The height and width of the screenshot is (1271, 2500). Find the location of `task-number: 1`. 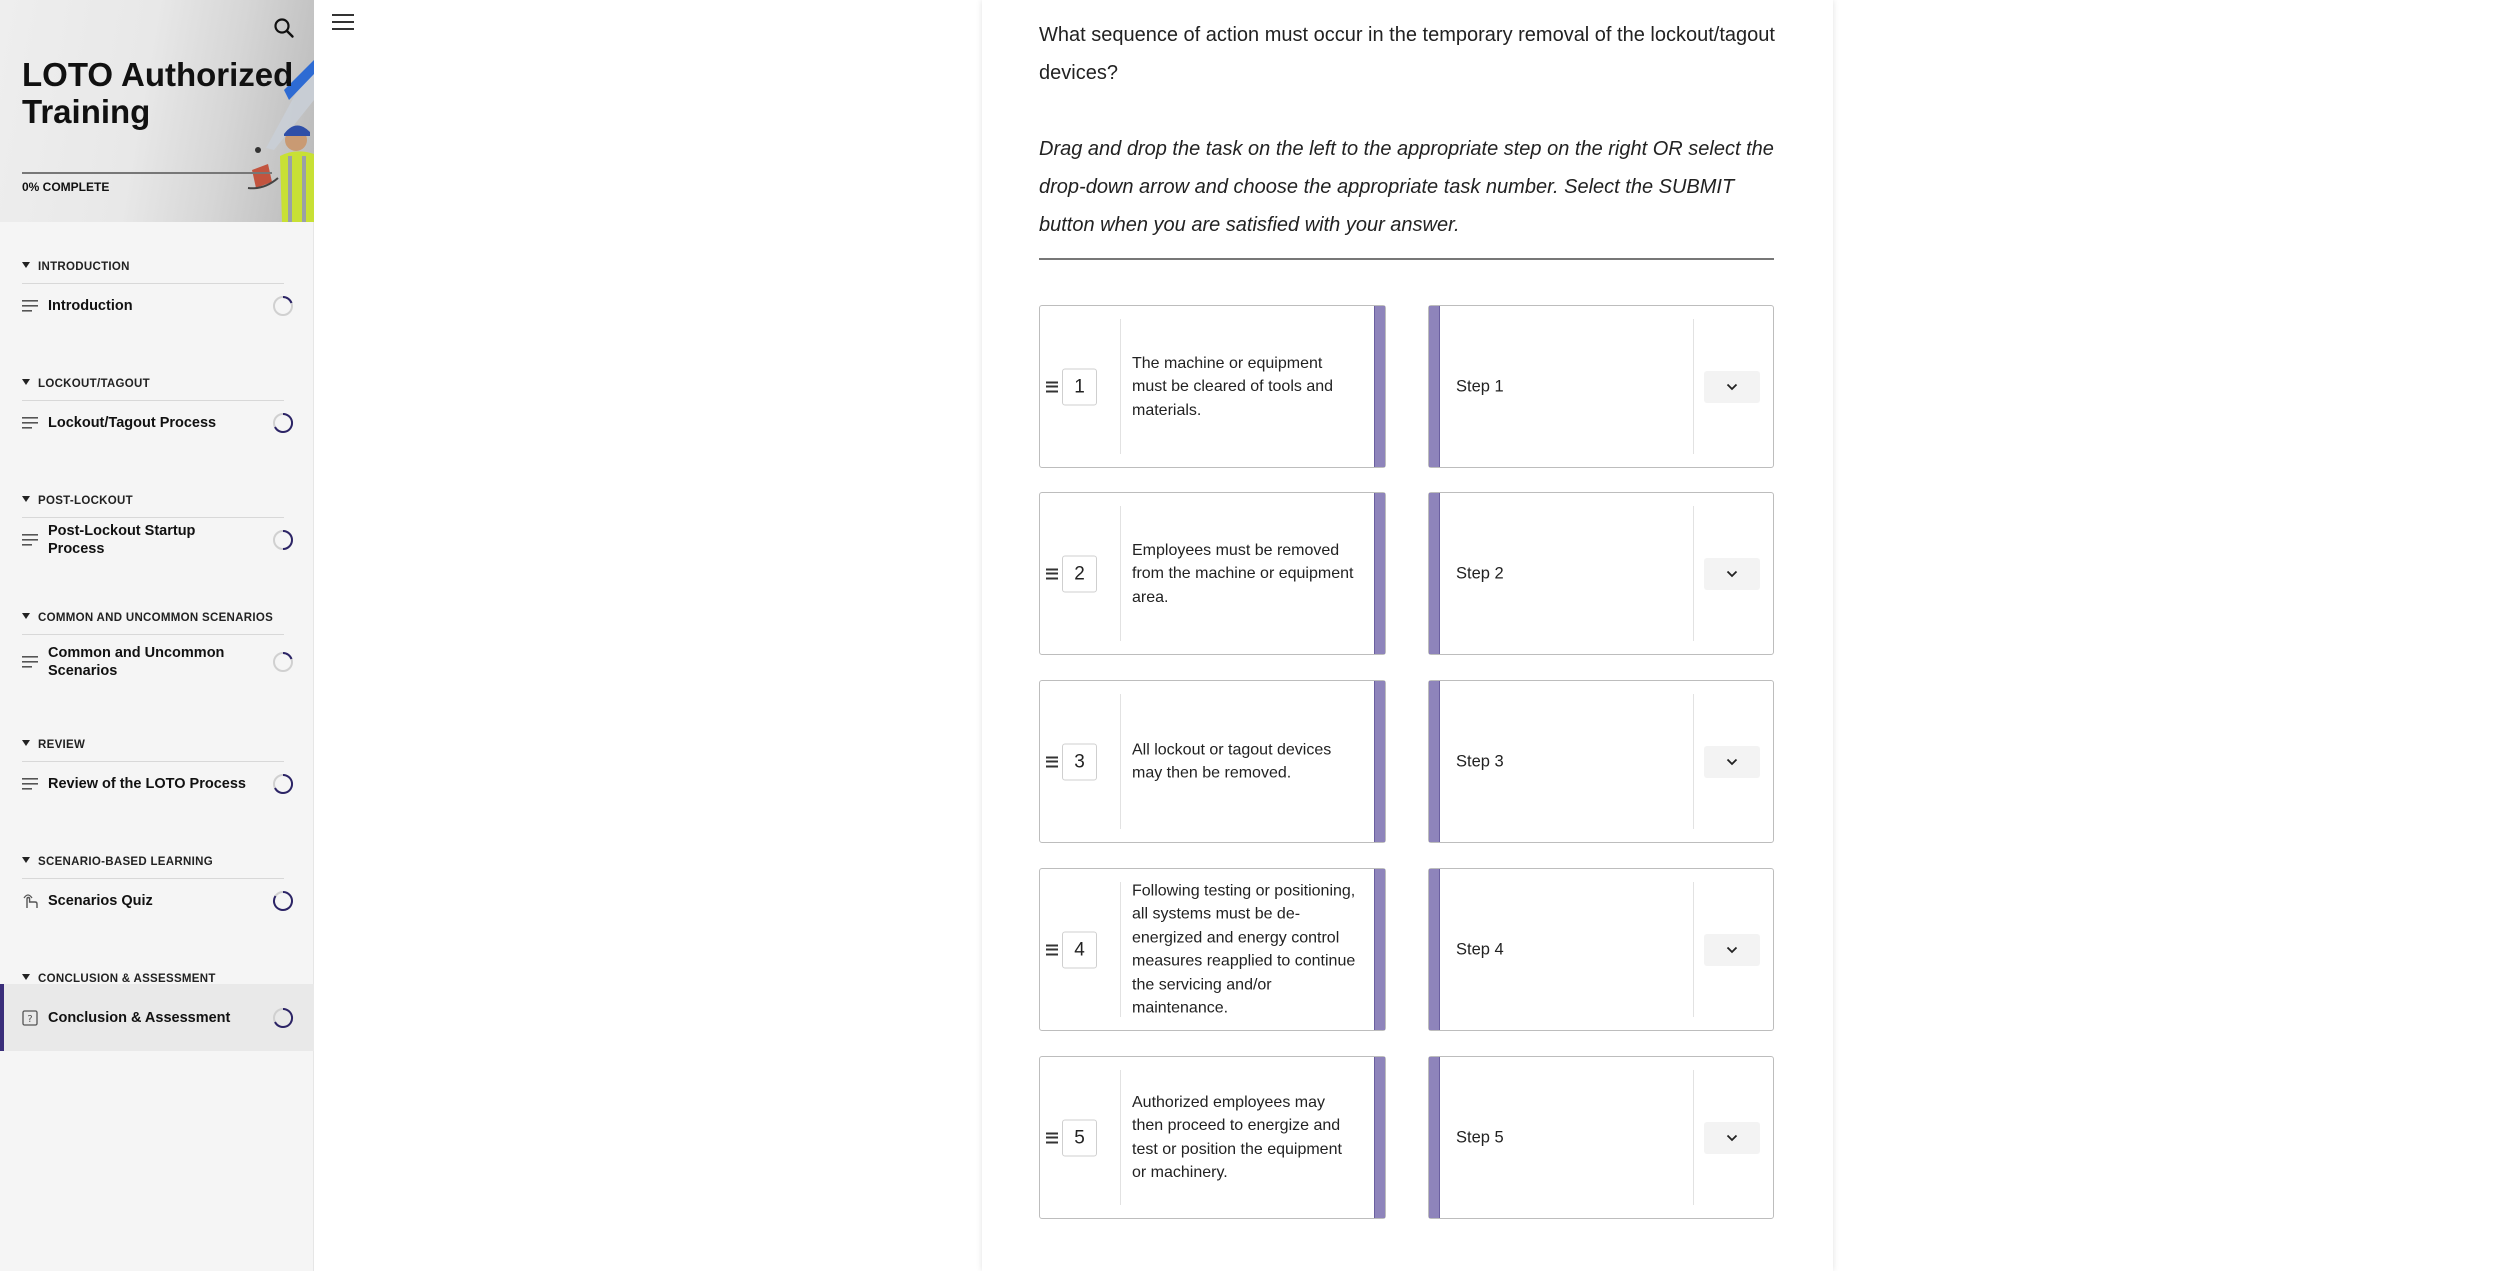

task-number: 1 is located at coordinates (1079, 386).